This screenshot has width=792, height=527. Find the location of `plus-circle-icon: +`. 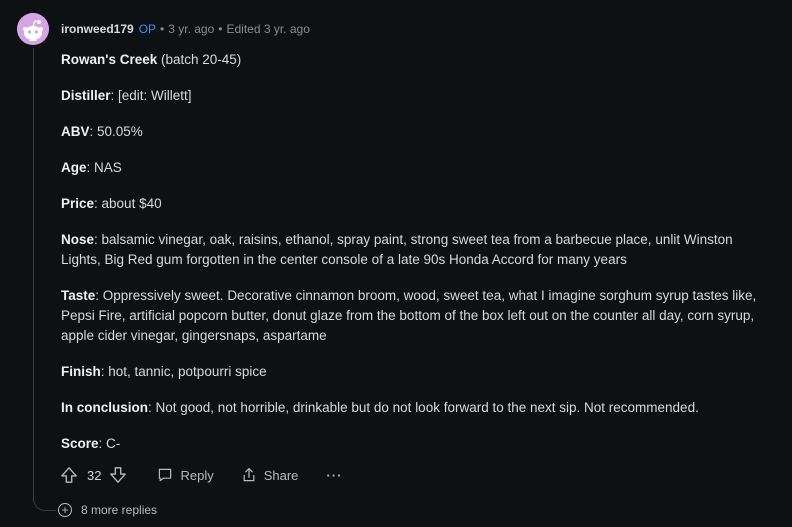

plus-circle-icon: + is located at coordinates (65, 510).